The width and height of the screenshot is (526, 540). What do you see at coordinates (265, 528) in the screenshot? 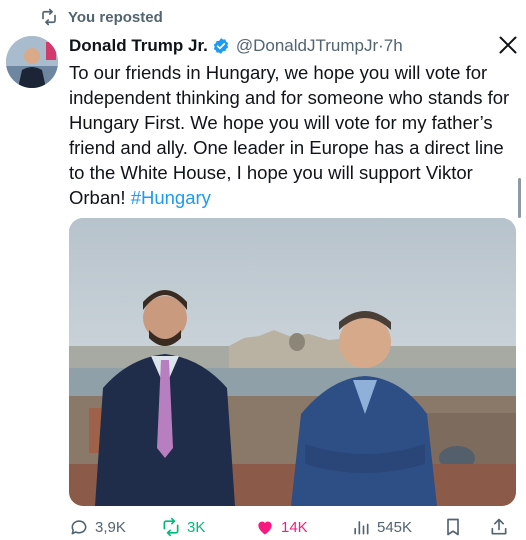
I see `like-icon` at bounding box center [265, 528].